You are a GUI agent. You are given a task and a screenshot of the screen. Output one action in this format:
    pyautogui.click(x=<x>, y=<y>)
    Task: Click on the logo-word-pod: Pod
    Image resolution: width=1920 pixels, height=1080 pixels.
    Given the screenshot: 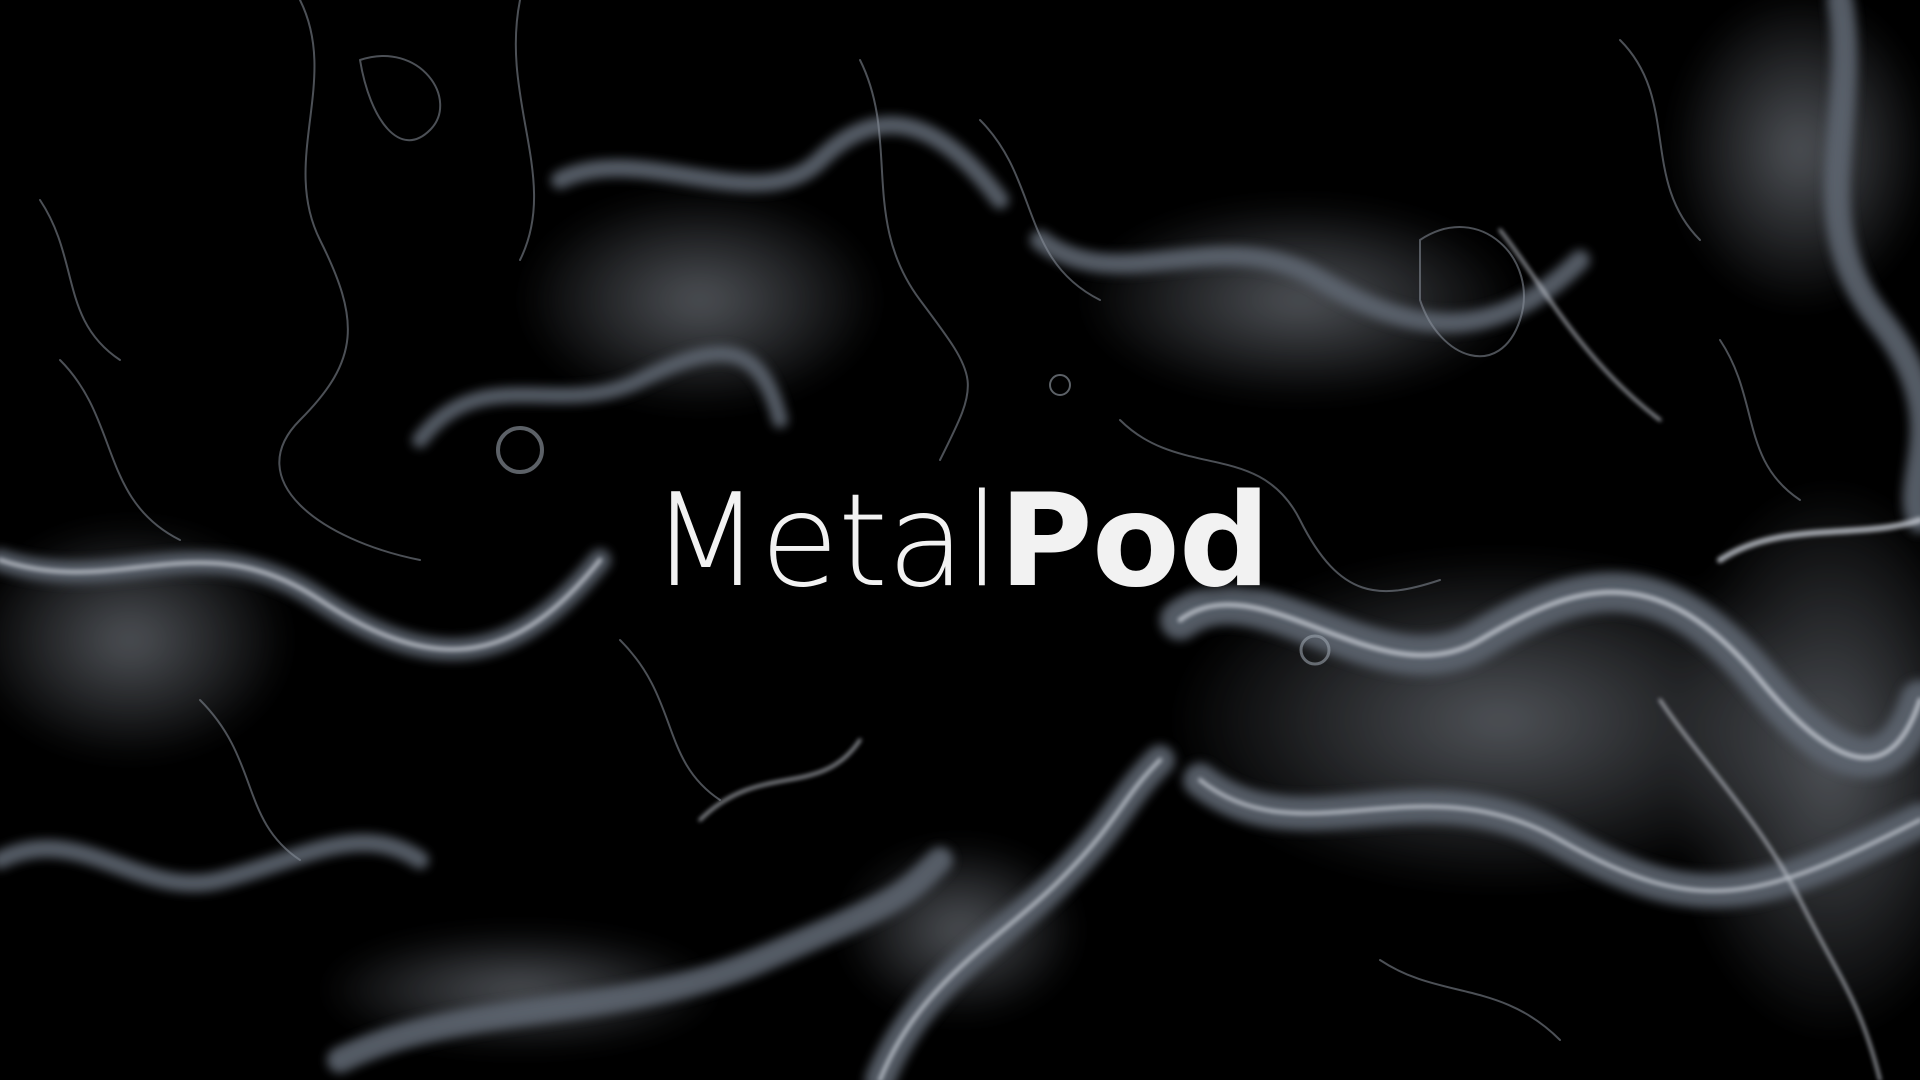 What is the action you would take?
    pyautogui.click(x=1134, y=541)
    